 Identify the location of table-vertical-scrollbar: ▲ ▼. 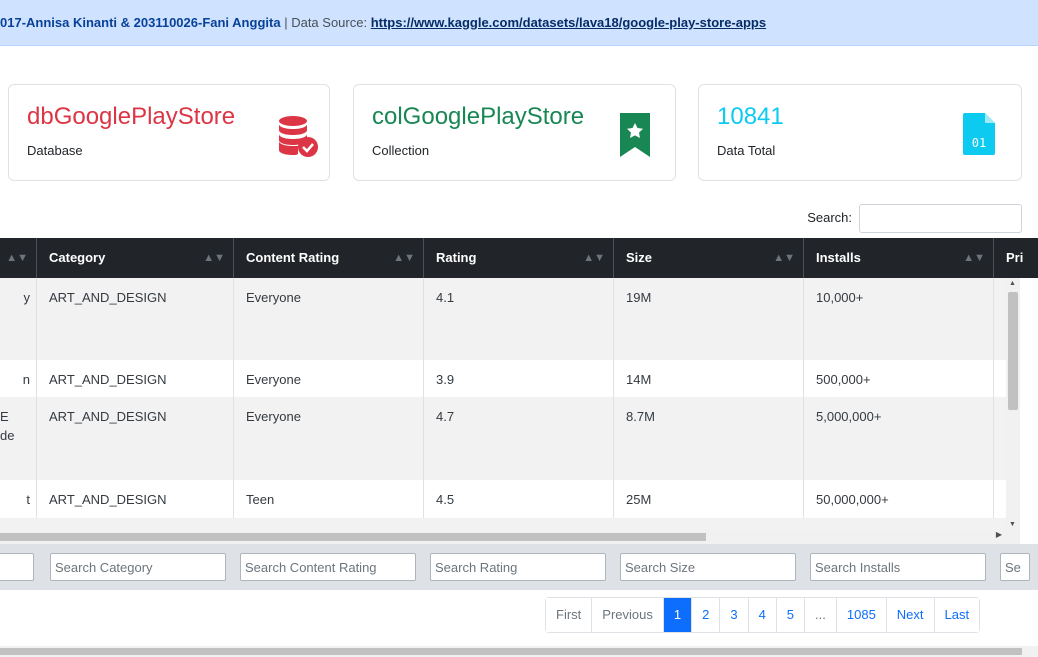
(1013, 404).